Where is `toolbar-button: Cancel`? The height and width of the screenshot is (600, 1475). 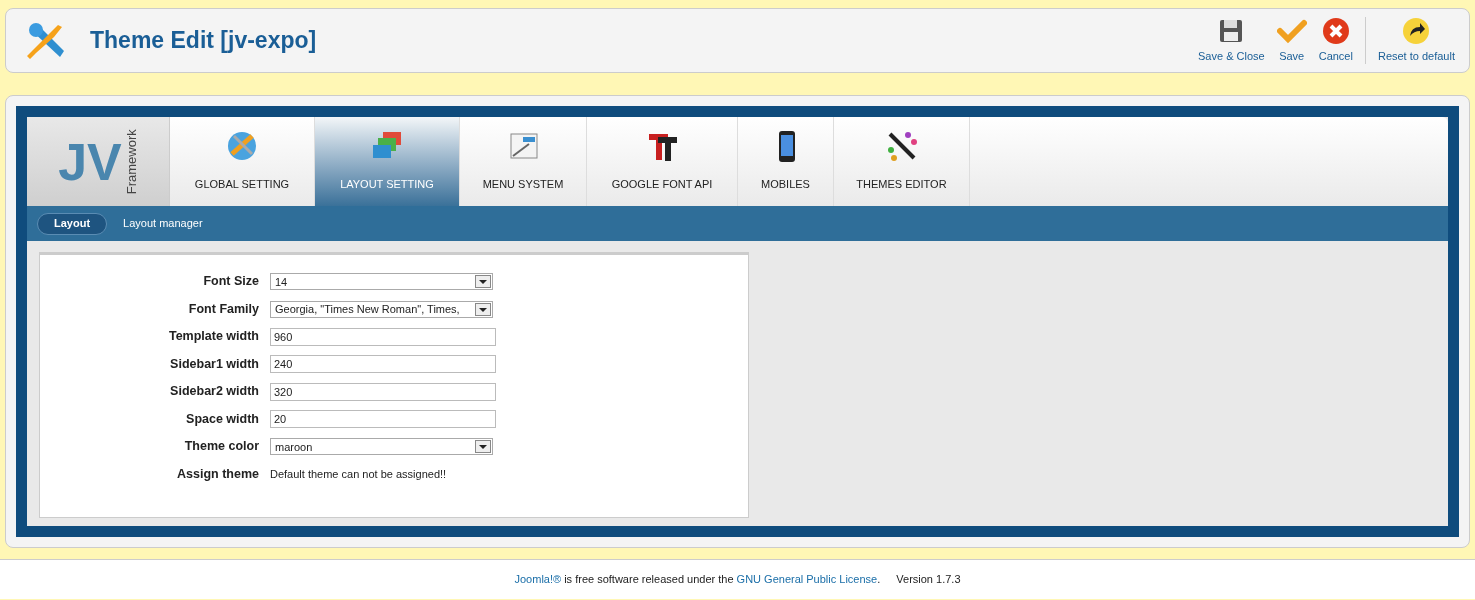
toolbar-button: Cancel is located at coordinates (1335, 40).